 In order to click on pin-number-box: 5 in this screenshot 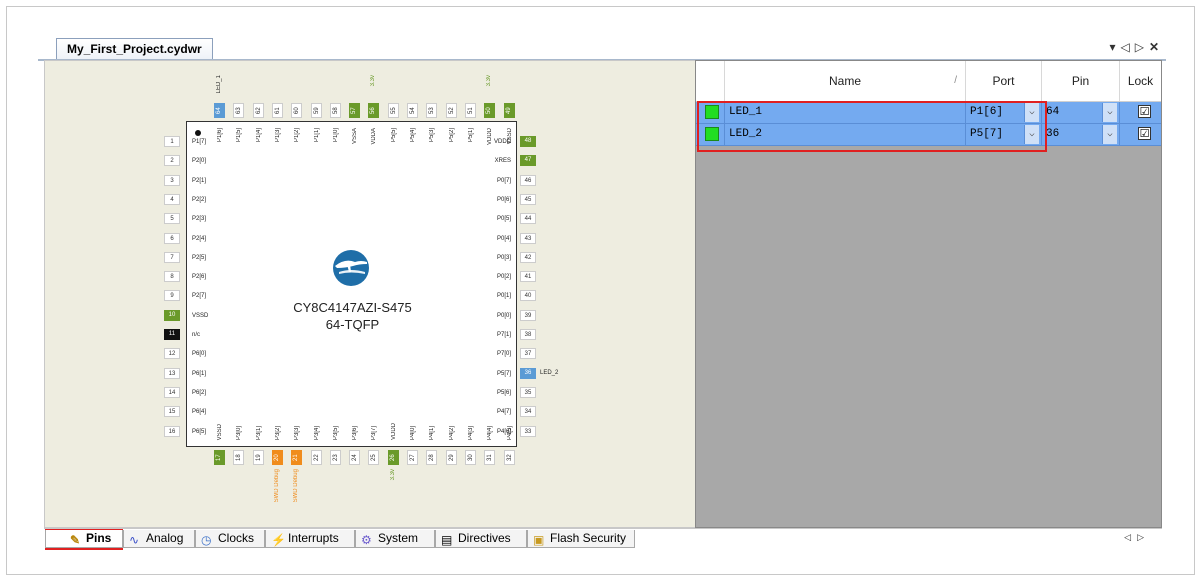, I will do `click(172, 219)`.